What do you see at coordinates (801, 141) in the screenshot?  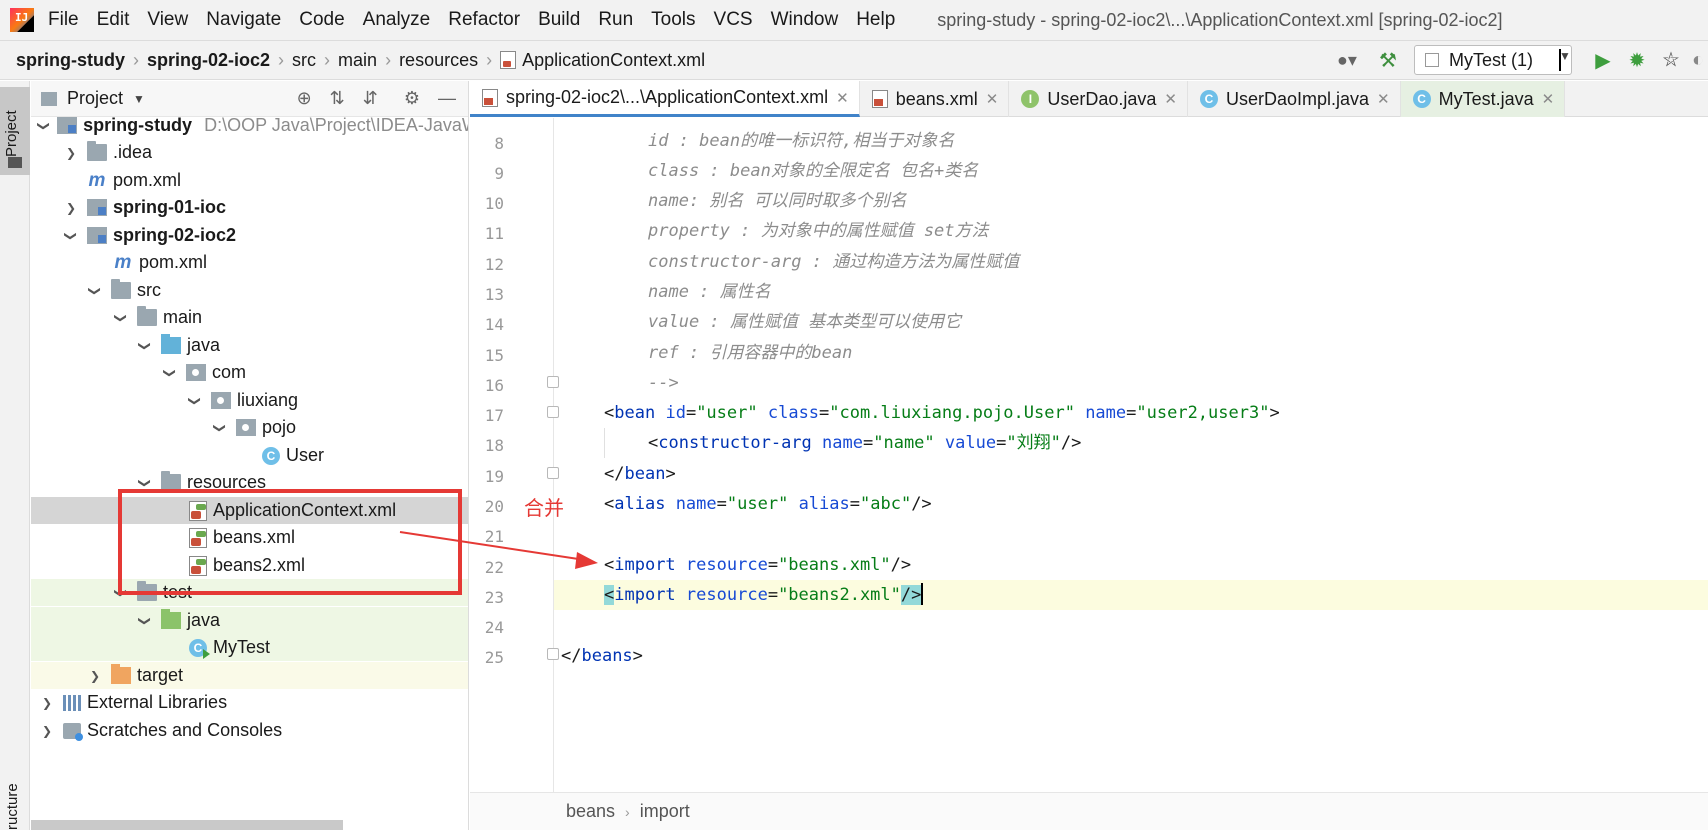 I see `code-line-8: id : bean的唯一标识符,相当于对象名` at bounding box center [801, 141].